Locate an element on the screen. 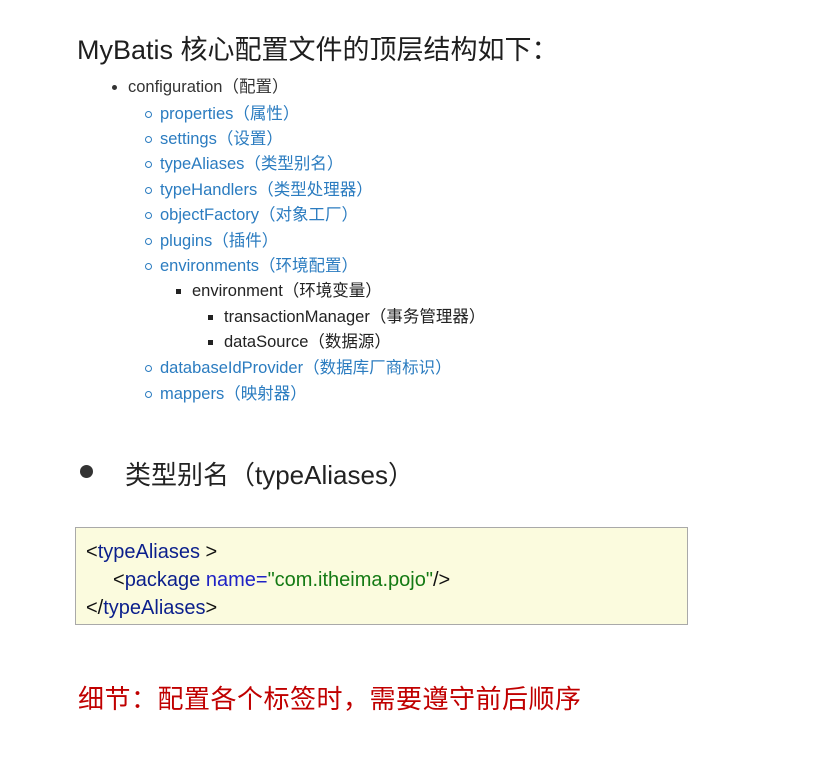  tree-item-plugins: plugins（插件） is located at coordinates (212, 241).